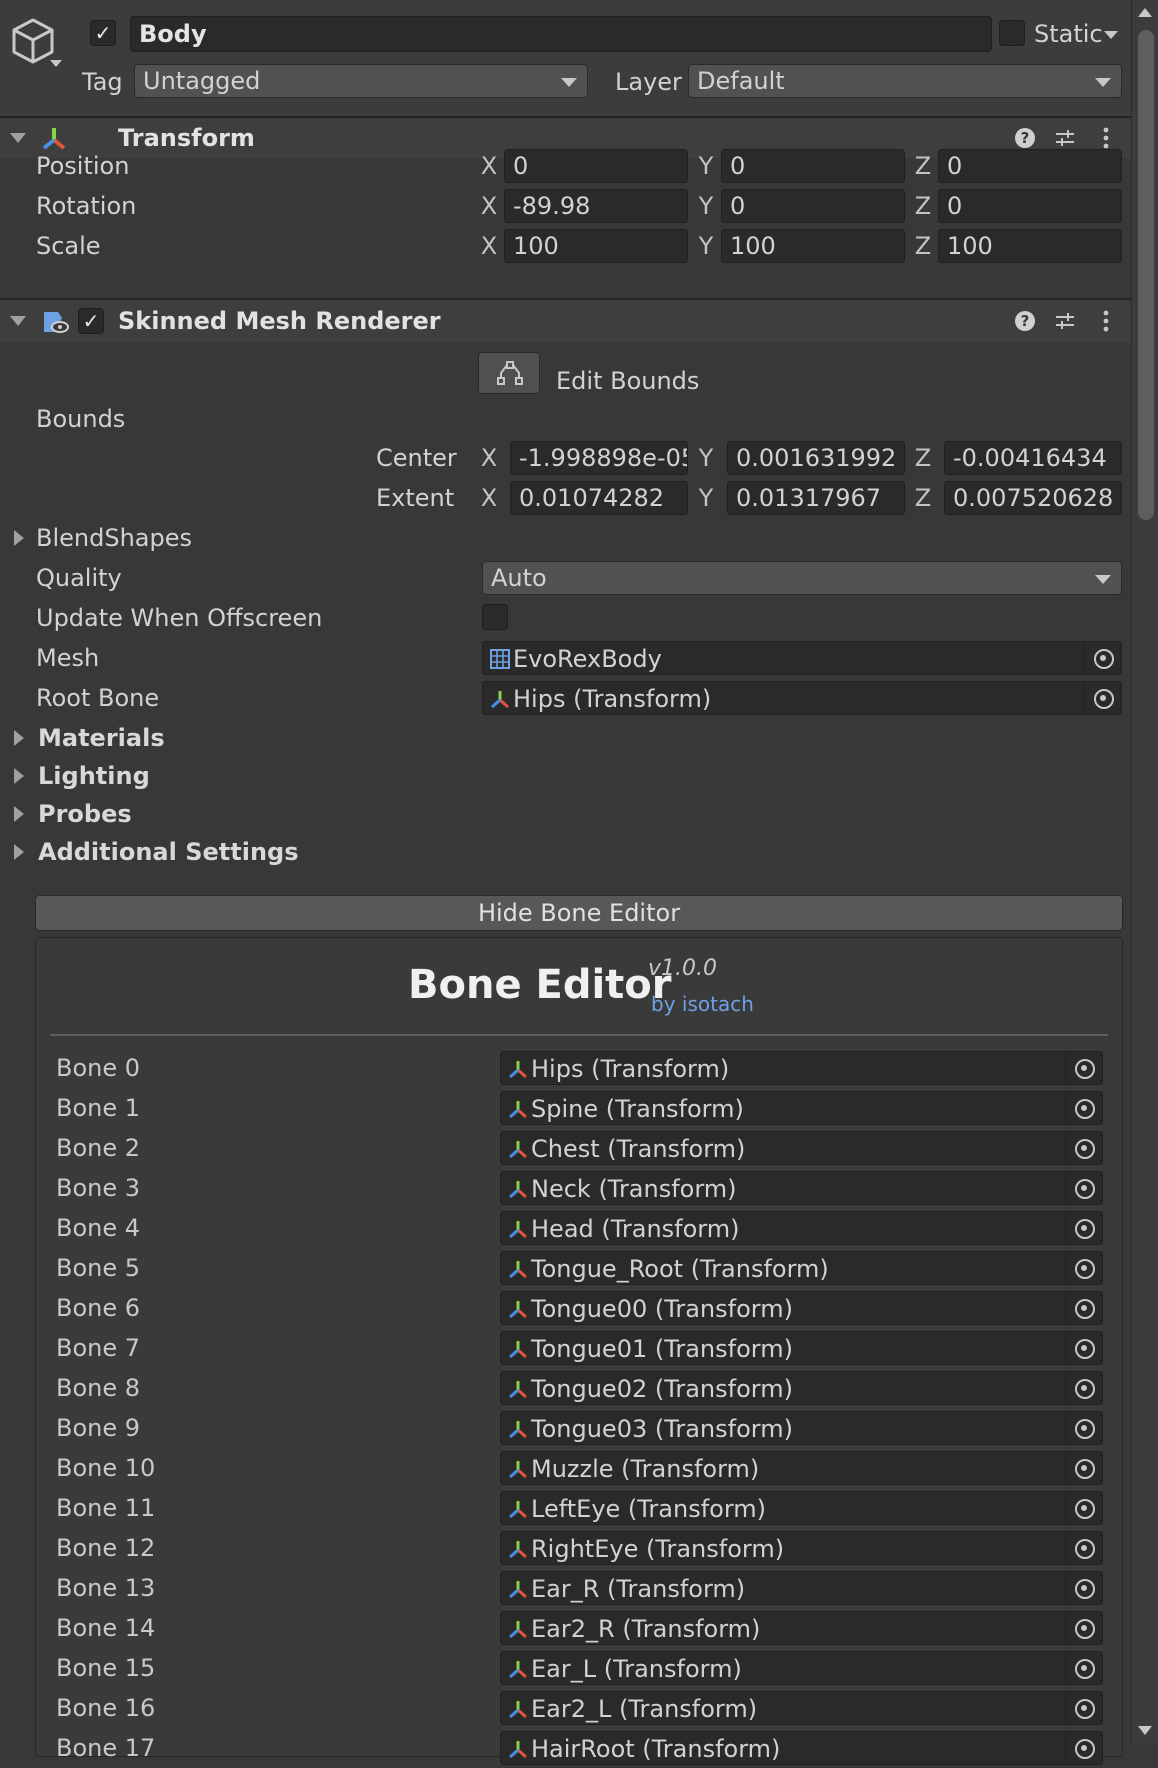 The height and width of the screenshot is (1768, 1158). What do you see at coordinates (801, 1148) in the screenshot?
I see `bone-object-field: Chest (Transform)` at bounding box center [801, 1148].